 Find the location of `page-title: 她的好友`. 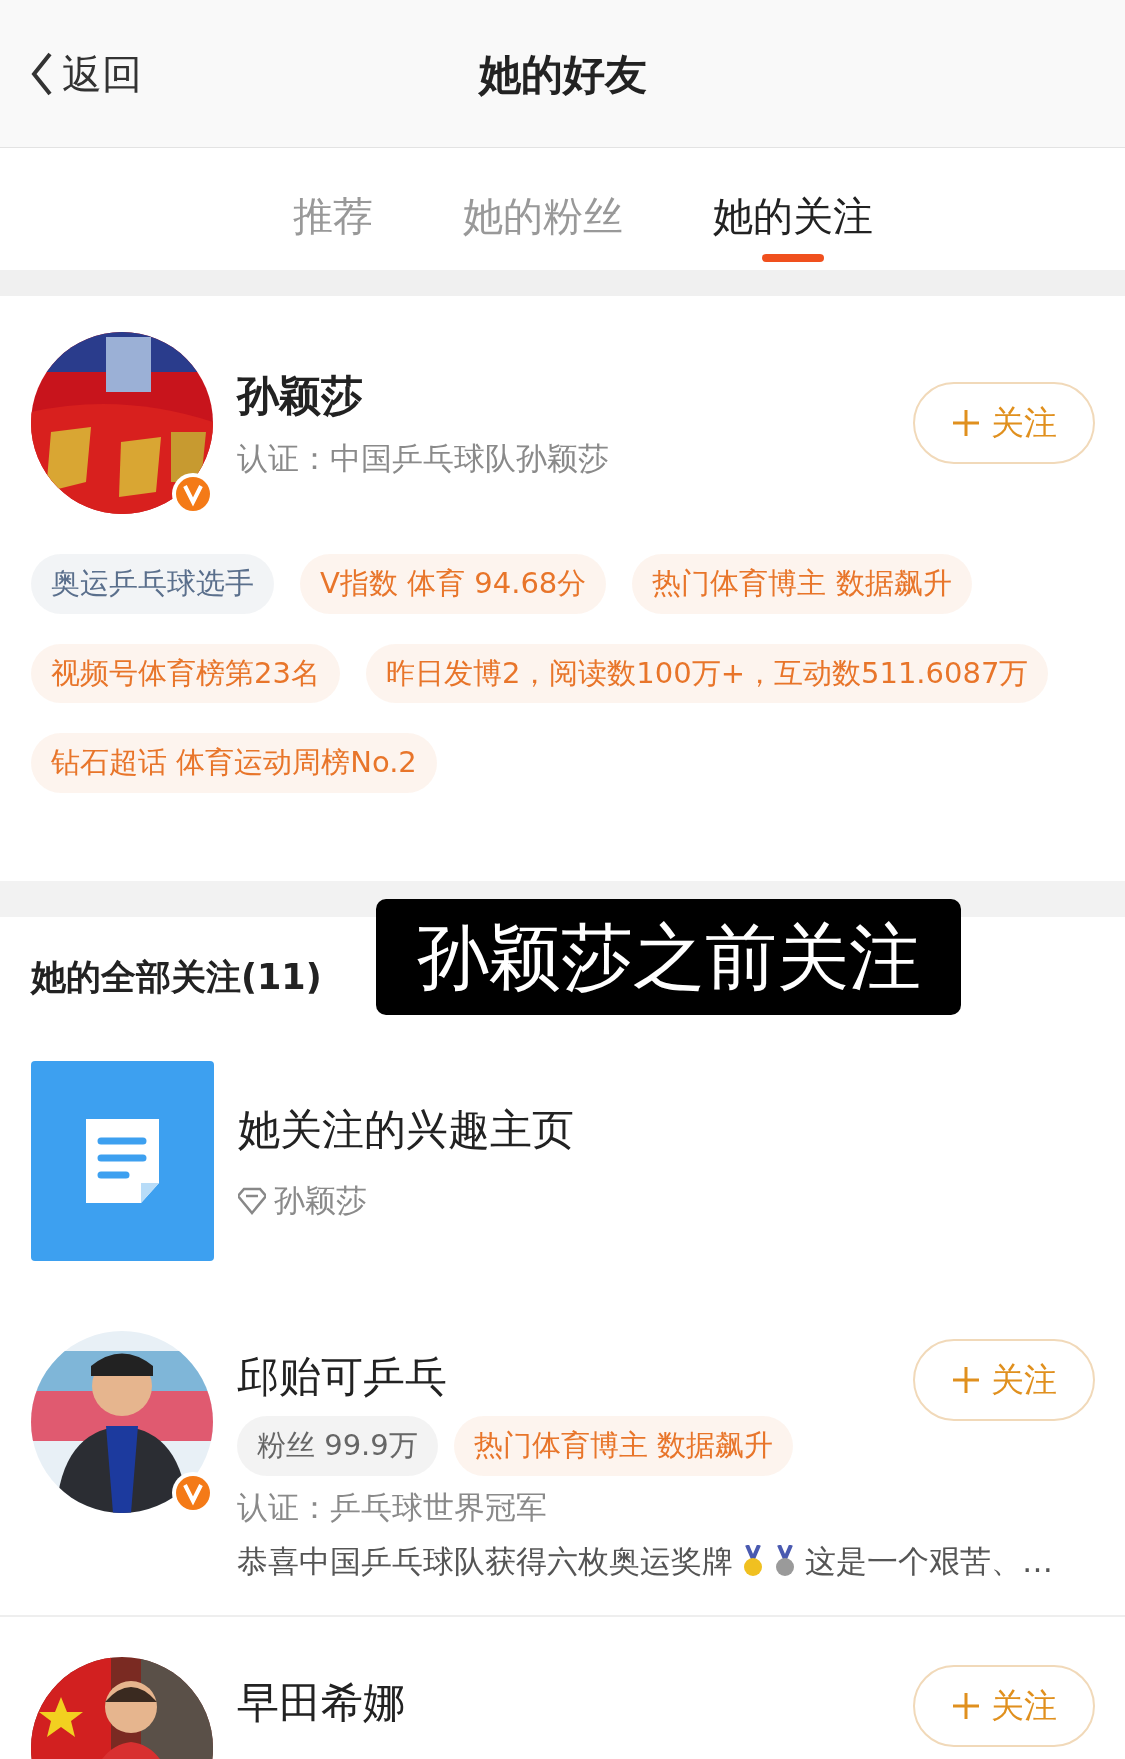

page-title: 她的好友 is located at coordinates (562, 74).